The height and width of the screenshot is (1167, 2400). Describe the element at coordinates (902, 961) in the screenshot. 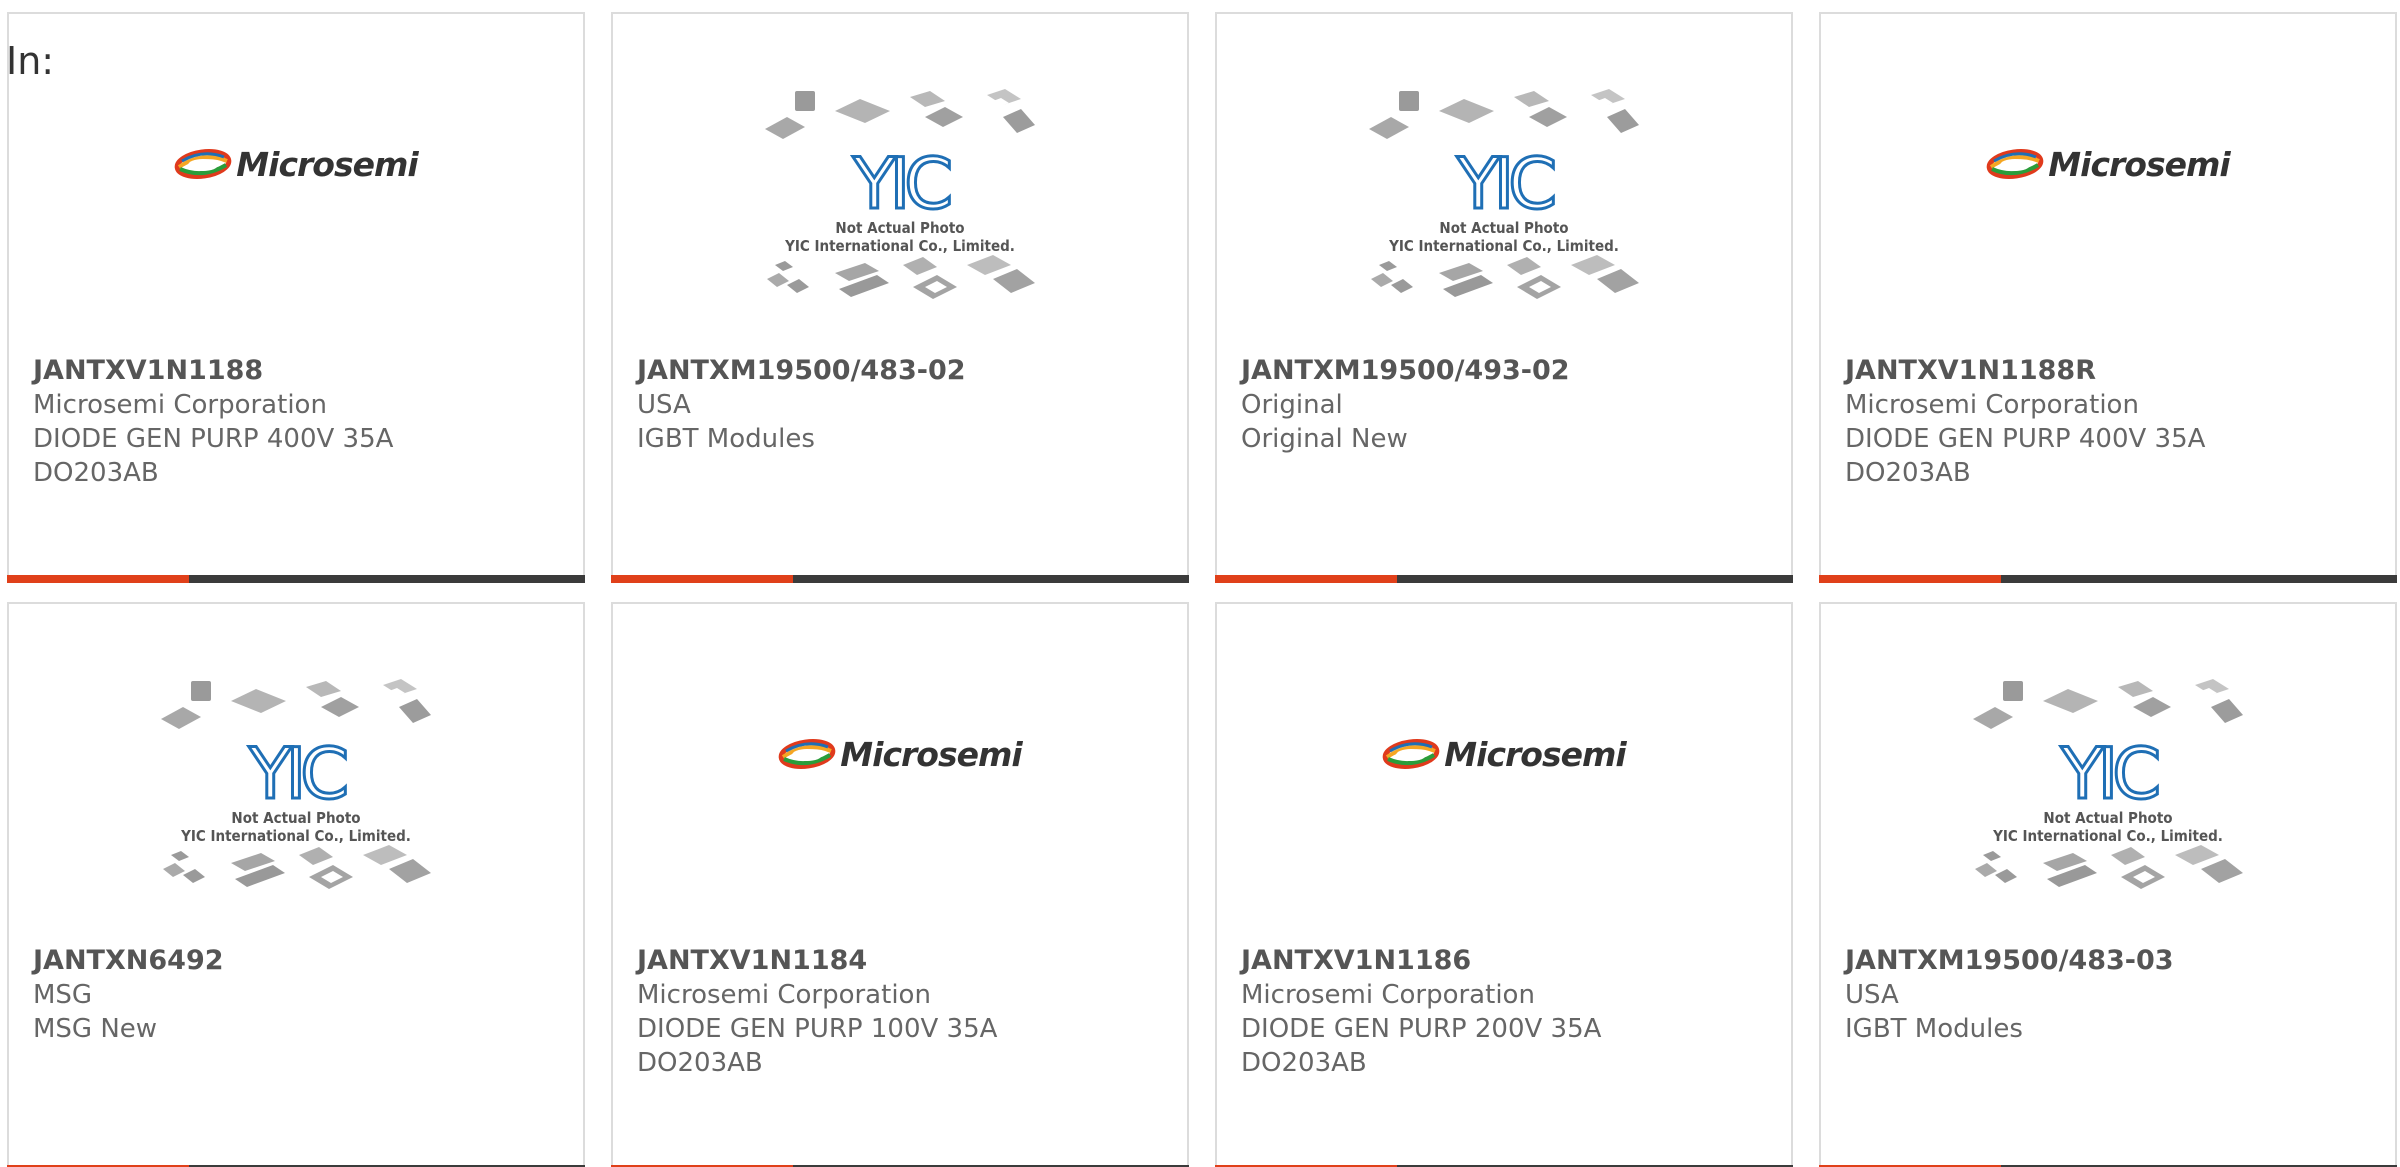

I see `product-part-number: JANTXV1N1184` at that location.